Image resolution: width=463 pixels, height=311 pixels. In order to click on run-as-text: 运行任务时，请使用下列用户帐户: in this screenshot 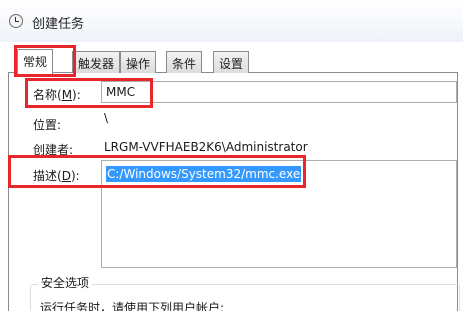, I will do `click(132, 306)`.